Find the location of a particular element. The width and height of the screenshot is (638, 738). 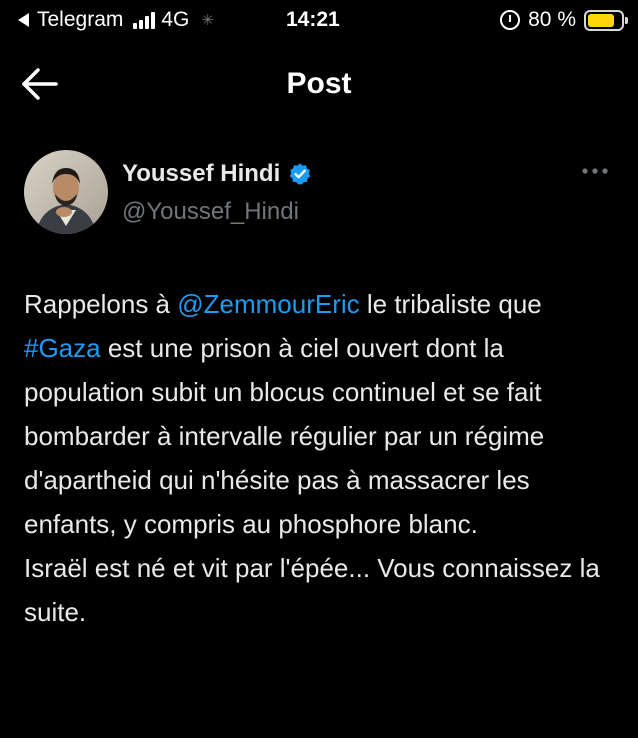

tweet-text-part: Rappelons à is located at coordinates (101, 304).